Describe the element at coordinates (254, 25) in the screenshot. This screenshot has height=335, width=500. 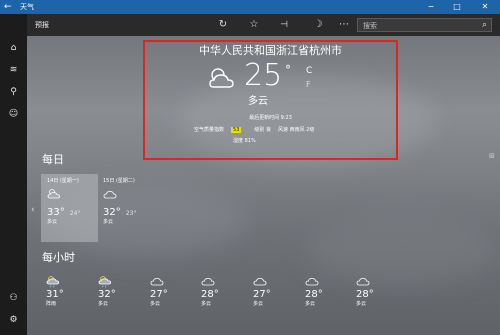
I see `favorite-star-icon: ☆` at that location.